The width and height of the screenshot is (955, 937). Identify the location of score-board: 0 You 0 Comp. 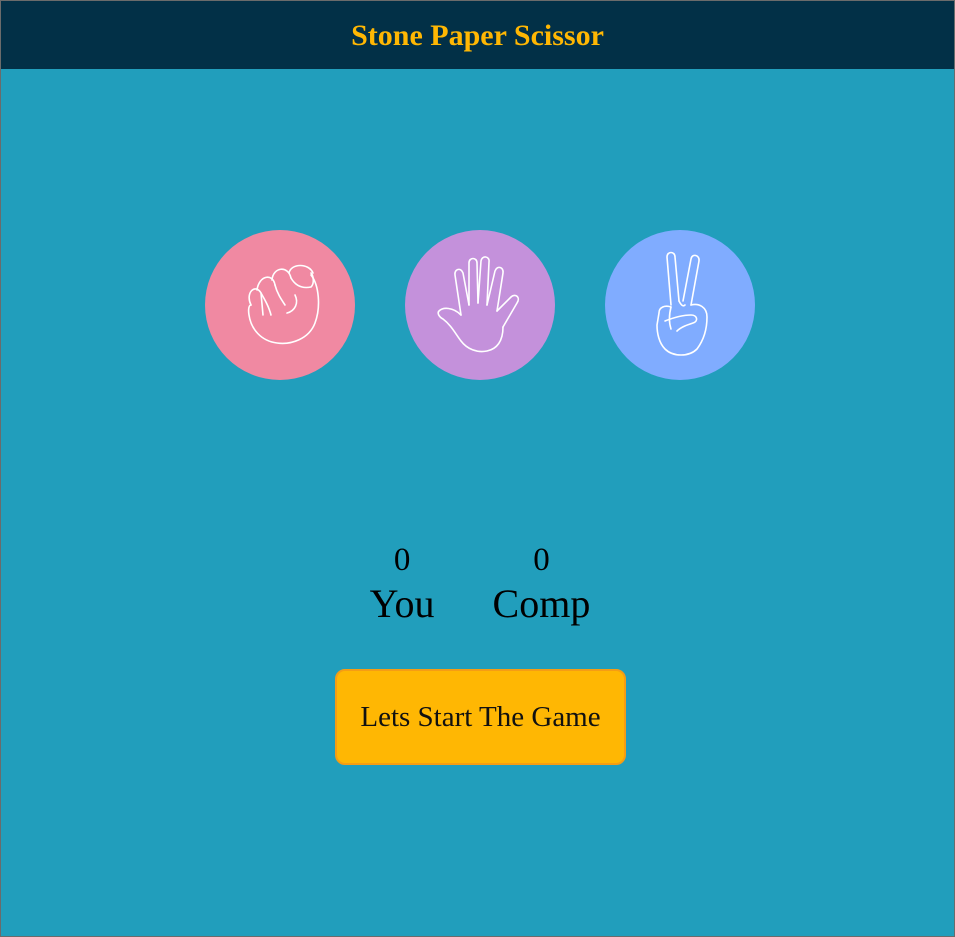
(477, 585).